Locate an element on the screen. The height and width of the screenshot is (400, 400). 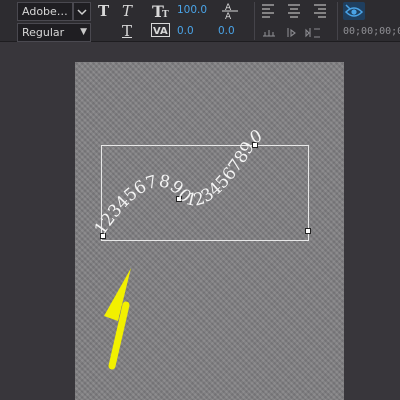
path-anchor-end is located at coordinates (308, 231).